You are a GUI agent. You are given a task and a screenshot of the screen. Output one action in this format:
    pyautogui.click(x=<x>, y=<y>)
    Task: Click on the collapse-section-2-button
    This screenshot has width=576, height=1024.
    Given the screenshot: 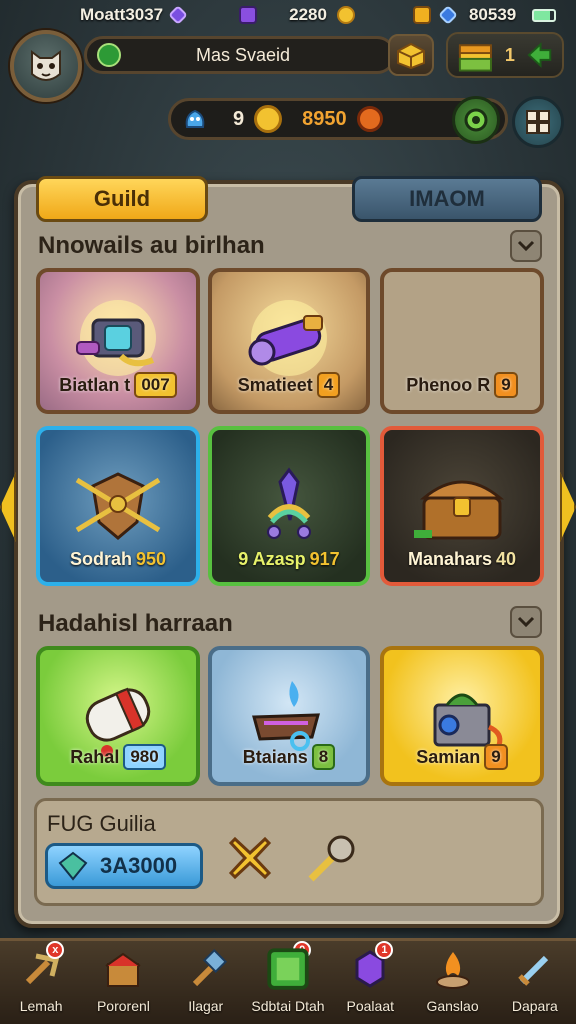 What is the action you would take?
    pyautogui.click(x=526, y=622)
    